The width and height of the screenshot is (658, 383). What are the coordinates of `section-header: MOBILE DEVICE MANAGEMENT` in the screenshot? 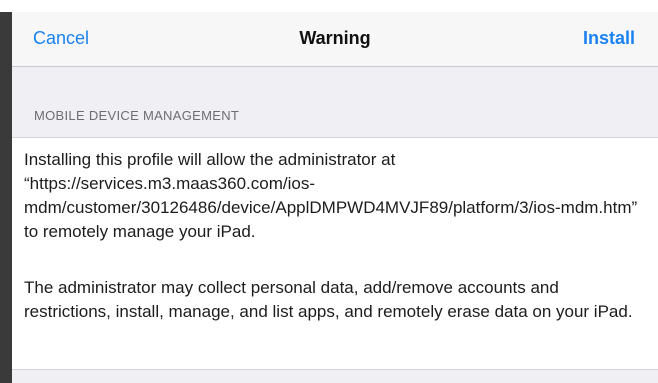 It's located at (137, 115).